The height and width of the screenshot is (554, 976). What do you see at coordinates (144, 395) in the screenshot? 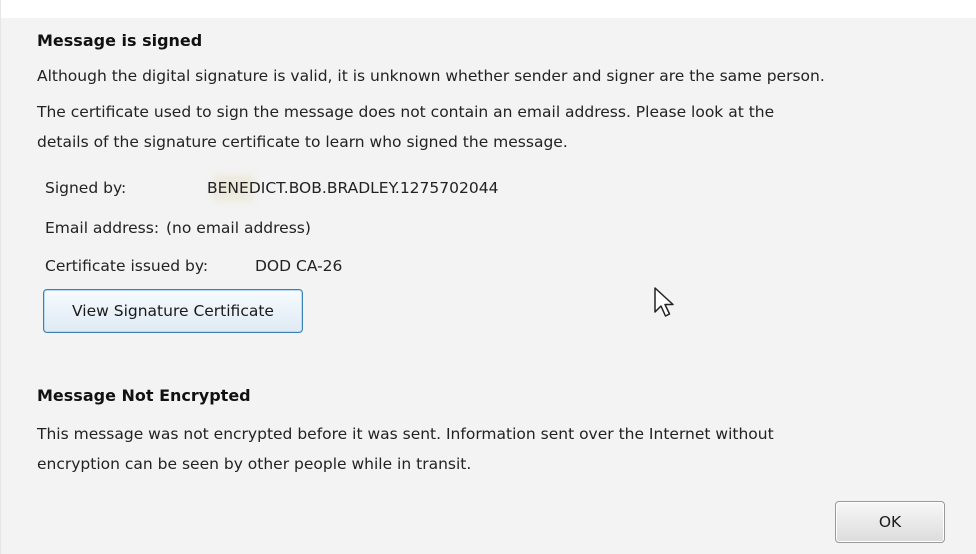
I see `encryption-section-title: Message Not Encrypted` at bounding box center [144, 395].